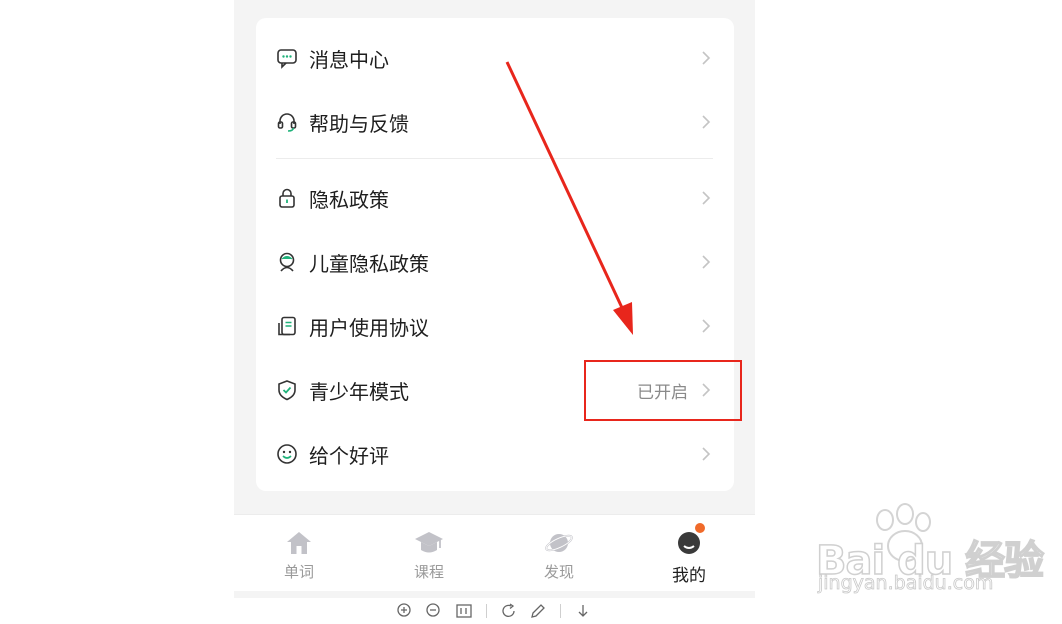  What do you see at coordinates (906, 583) in the screenshot?
I see `watermark-url: jingyan.baidu.com` at bounding box center [906, 583].